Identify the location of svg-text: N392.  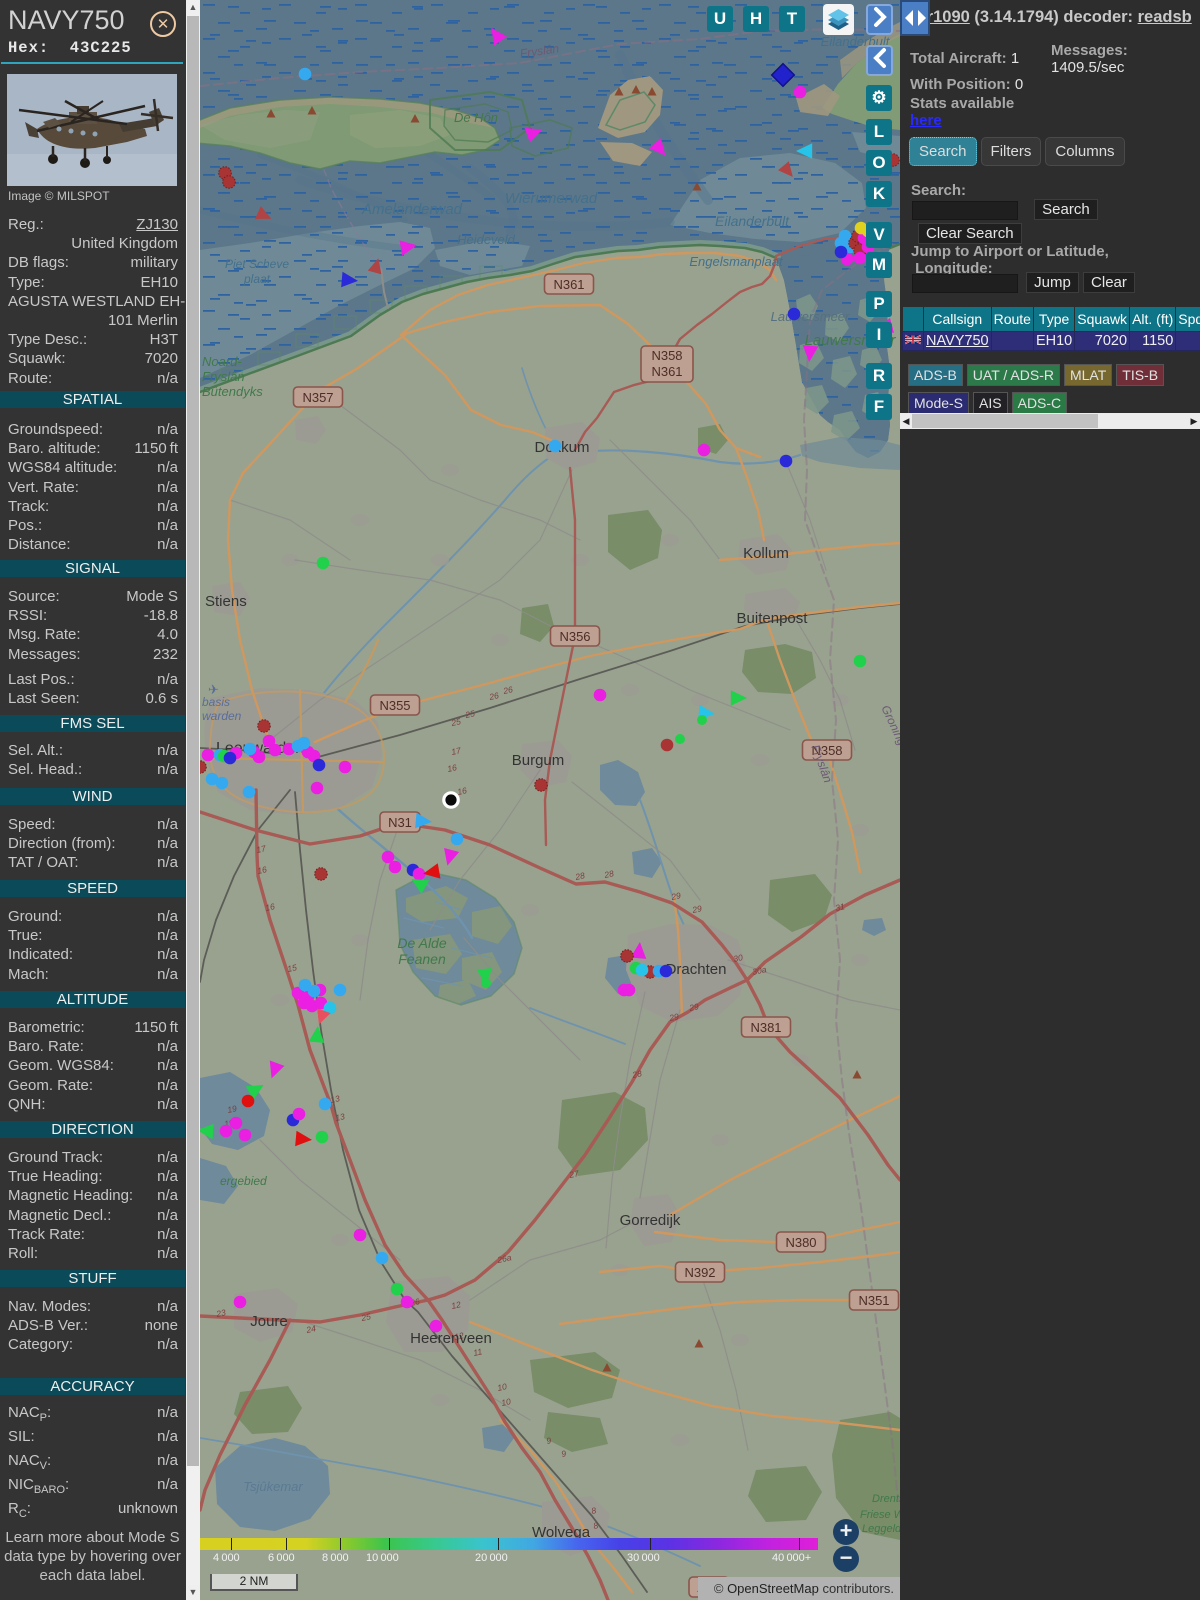
(699, 1272).